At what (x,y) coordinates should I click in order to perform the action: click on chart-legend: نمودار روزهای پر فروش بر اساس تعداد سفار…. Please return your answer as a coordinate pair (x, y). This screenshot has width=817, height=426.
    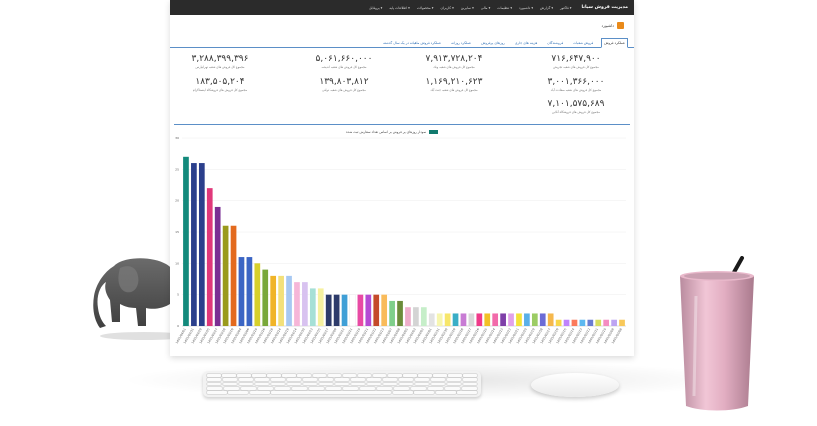
    Looking at the image, I should click on (392, 132).